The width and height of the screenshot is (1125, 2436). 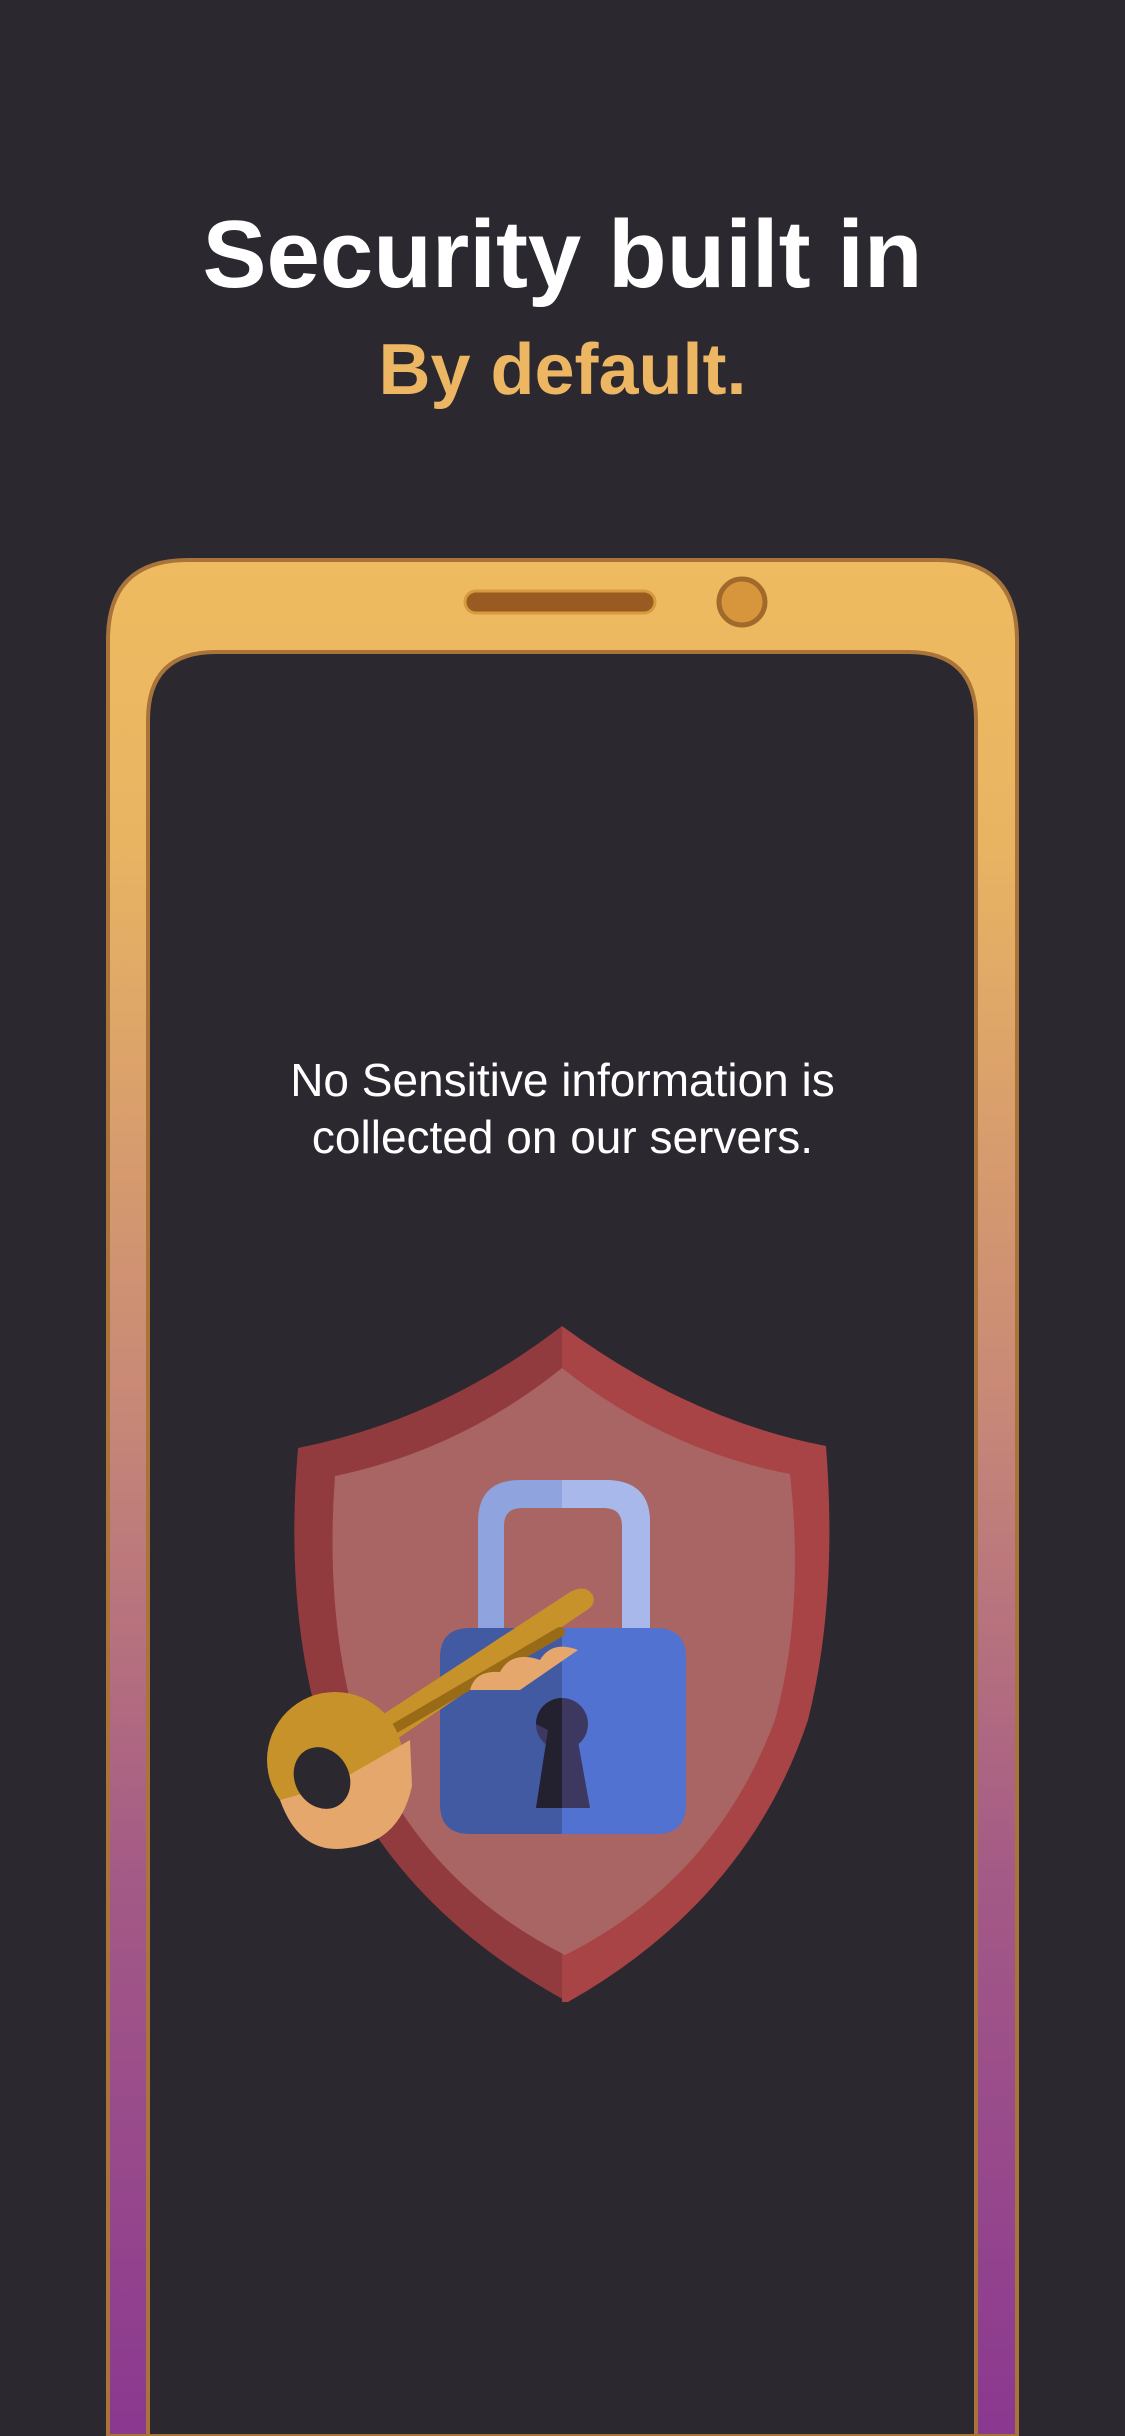 What do you see at coordinates (548, 1664) in the screenshot?
I see `security-illustration` at bounding box center [548, 1664].